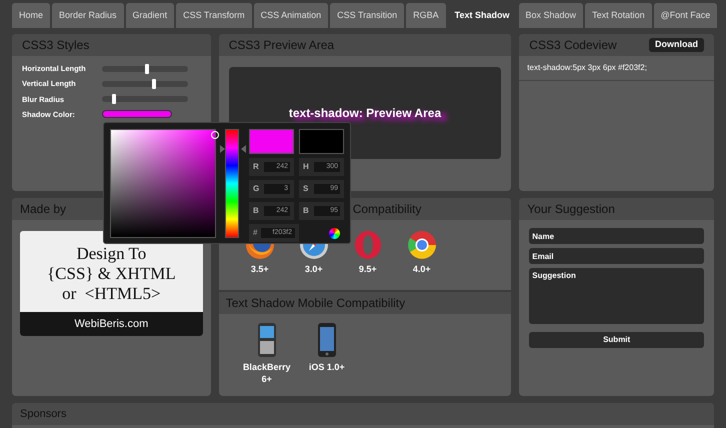 The width and height of the screenshot is (726, 428). Describe the element at coordinates (616, 340) in the screenshot. I see `submit-button: Submit` at that location.